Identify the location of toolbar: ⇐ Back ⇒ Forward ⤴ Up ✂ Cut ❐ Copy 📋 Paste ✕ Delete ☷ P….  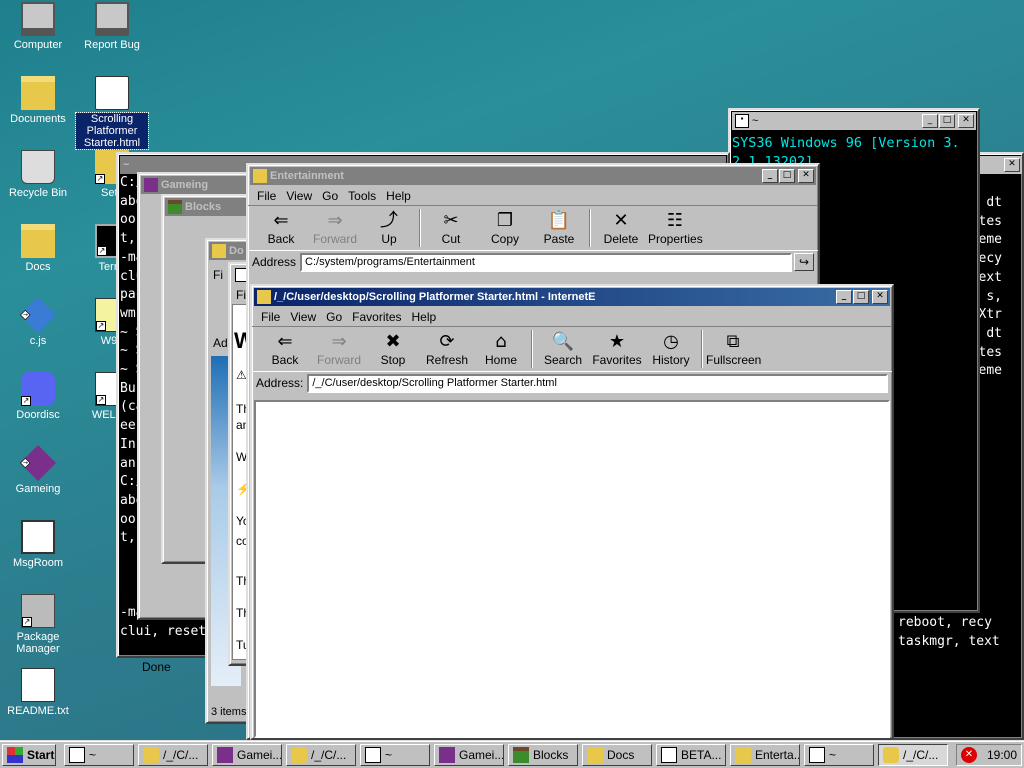
(533, 228).